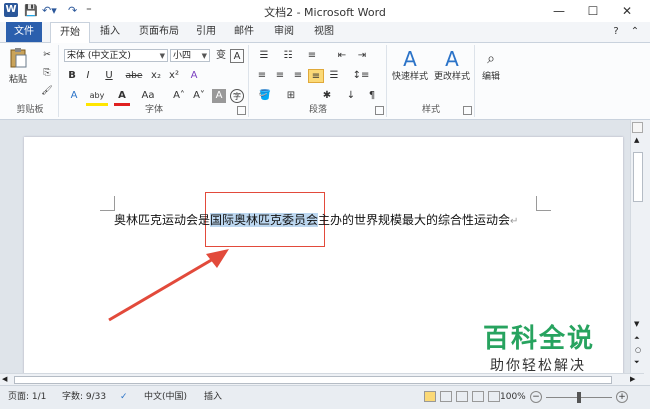  I want to click on insert-mode: 插入, so click(213, 397).